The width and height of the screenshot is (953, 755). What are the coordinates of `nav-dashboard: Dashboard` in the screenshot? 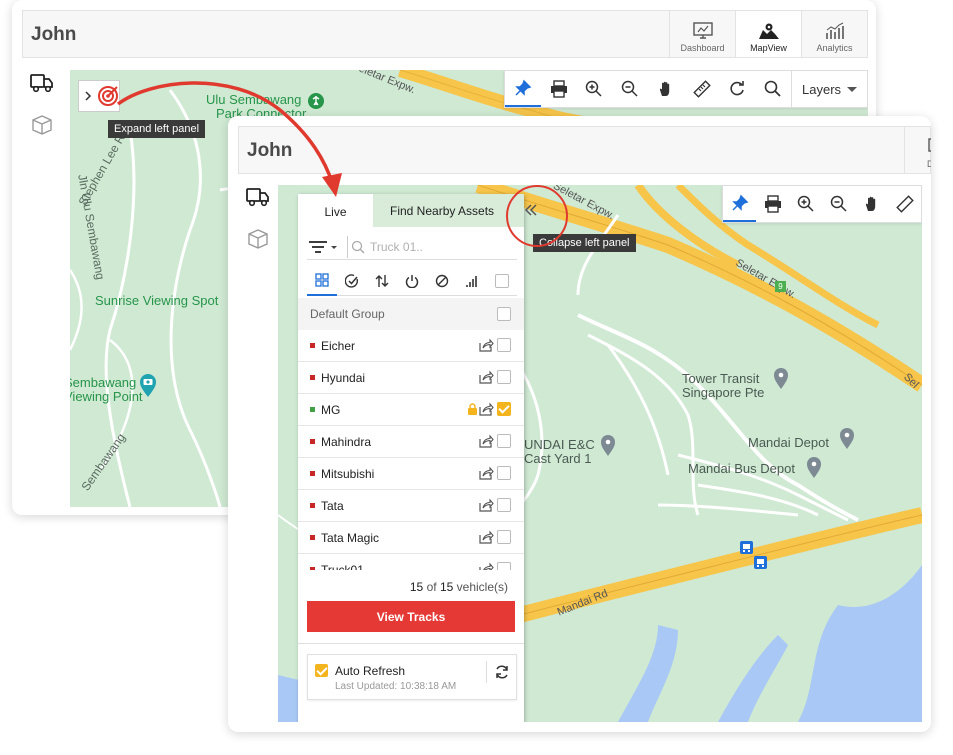 It's located at (702, 34).